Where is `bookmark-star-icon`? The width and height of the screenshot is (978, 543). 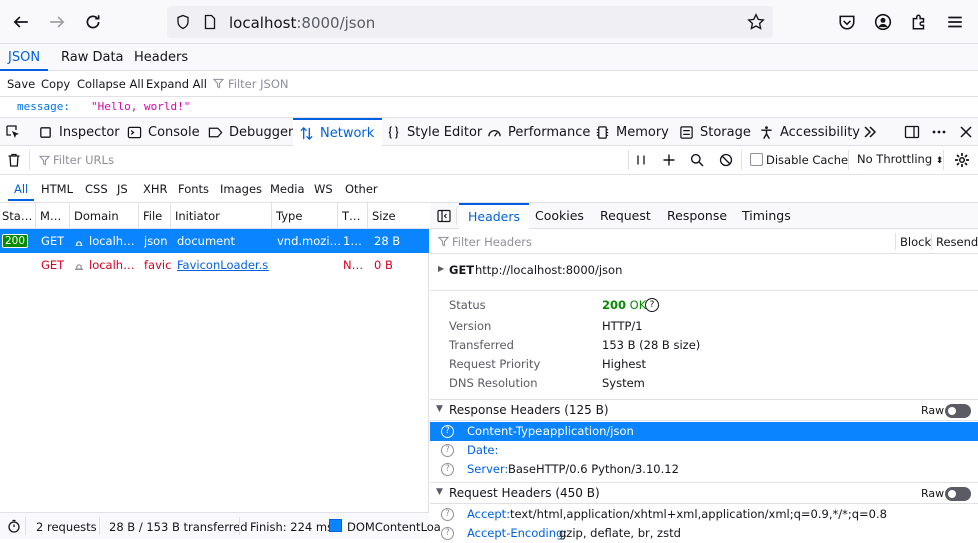
bookmark-star-icon is located at coordinates (756, 22).